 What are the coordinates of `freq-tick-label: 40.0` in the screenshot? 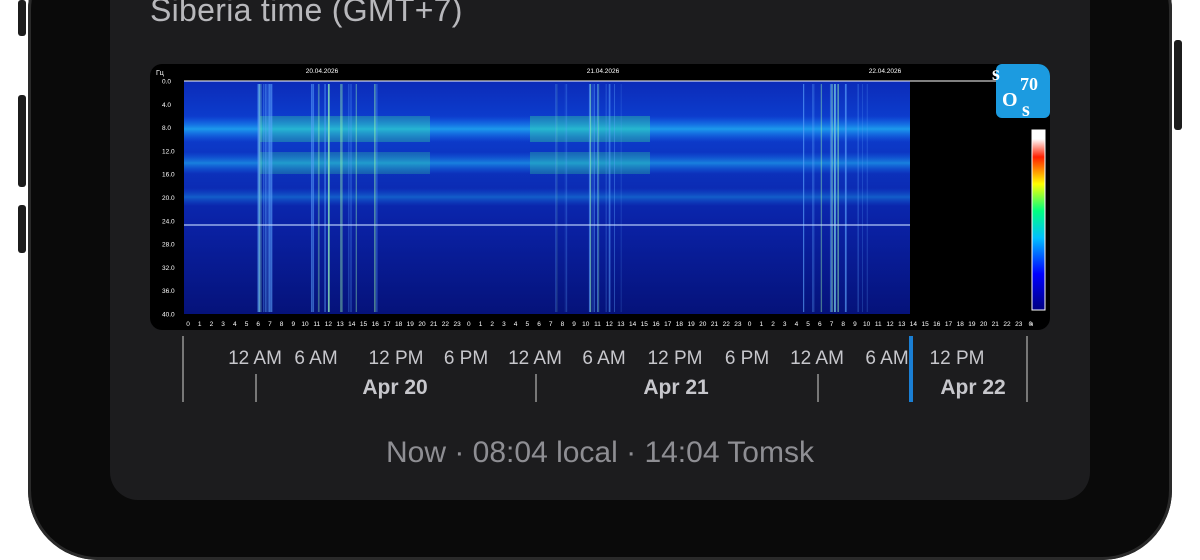 It's located at (168, 315).